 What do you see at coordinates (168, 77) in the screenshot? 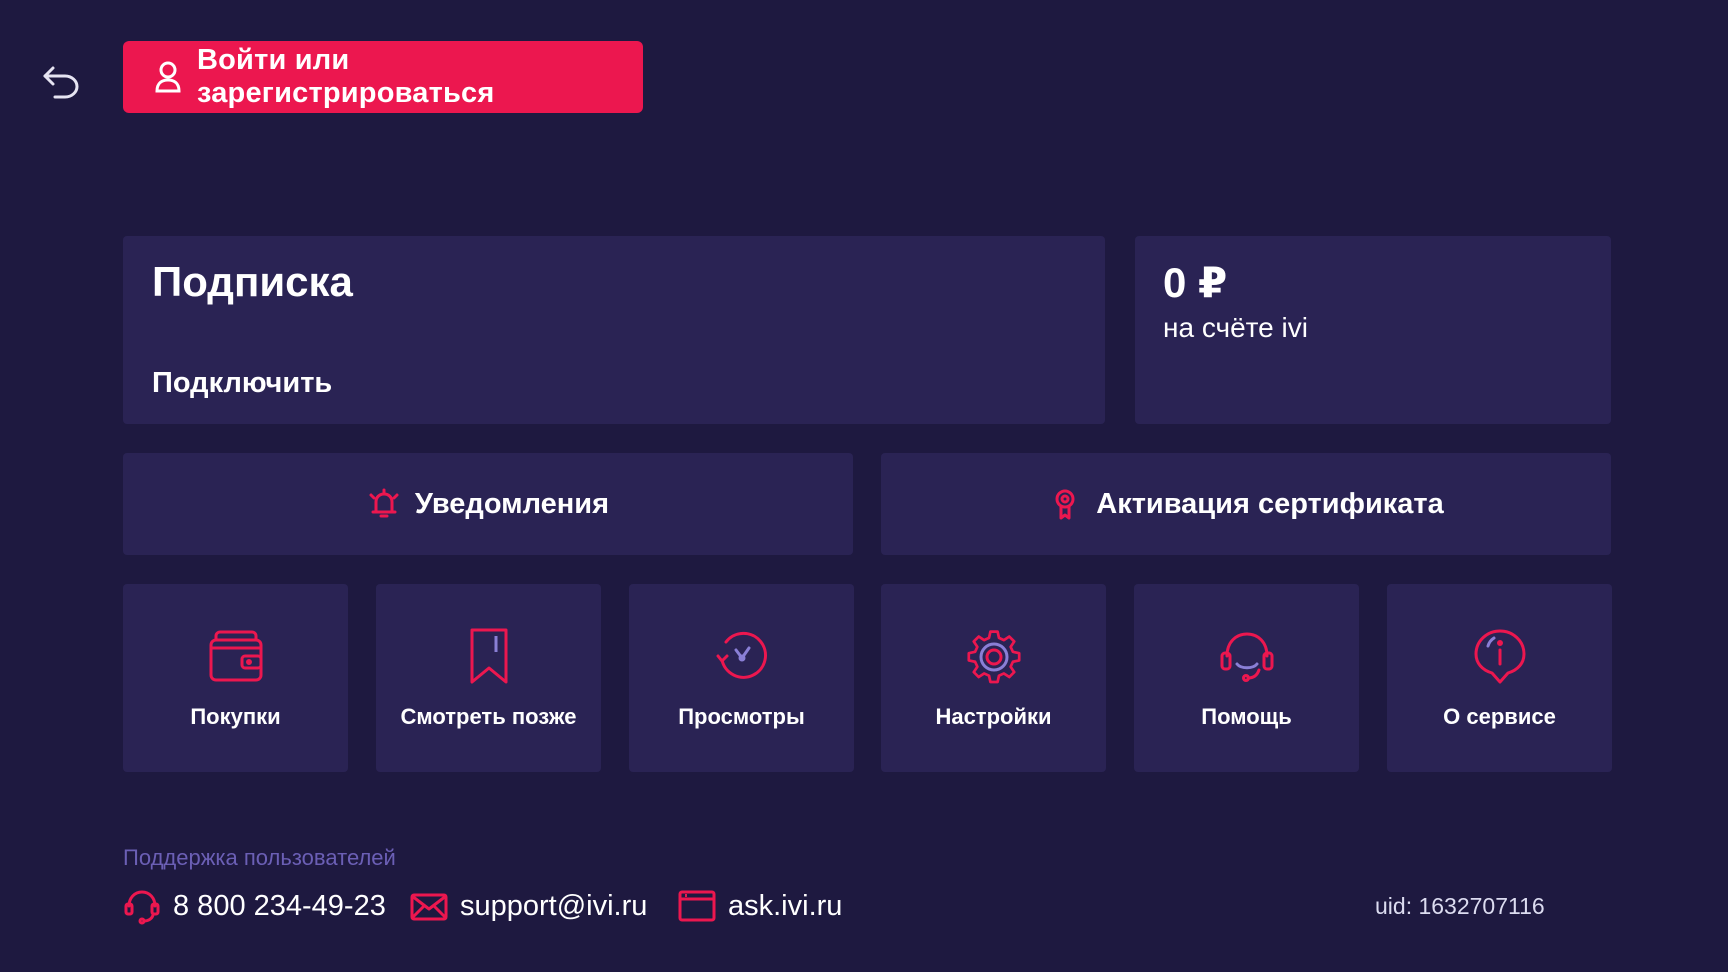
I see `user-icon` at bounding box center [168, 77].